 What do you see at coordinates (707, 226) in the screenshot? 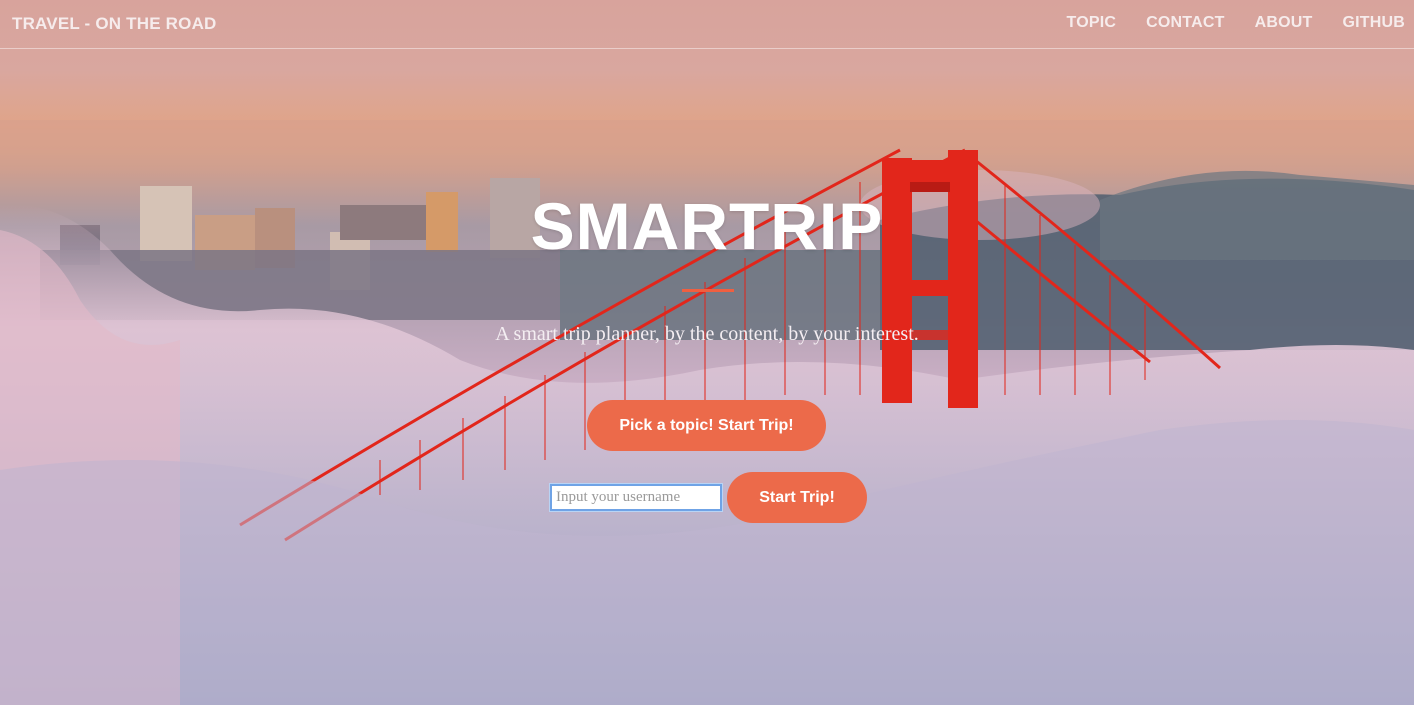
I see `hero-title: SMARTRIP` at bounding box center [707, 226].